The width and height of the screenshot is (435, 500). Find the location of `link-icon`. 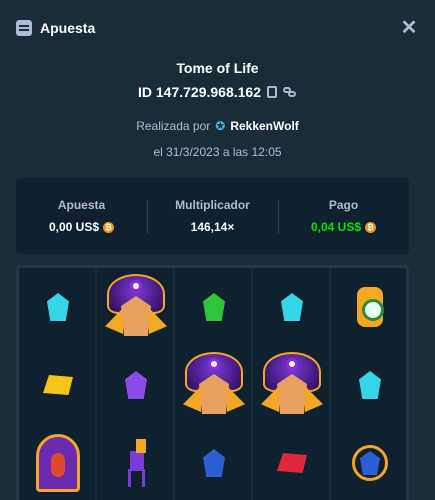

link-icon is located at coordinates (290, 92).